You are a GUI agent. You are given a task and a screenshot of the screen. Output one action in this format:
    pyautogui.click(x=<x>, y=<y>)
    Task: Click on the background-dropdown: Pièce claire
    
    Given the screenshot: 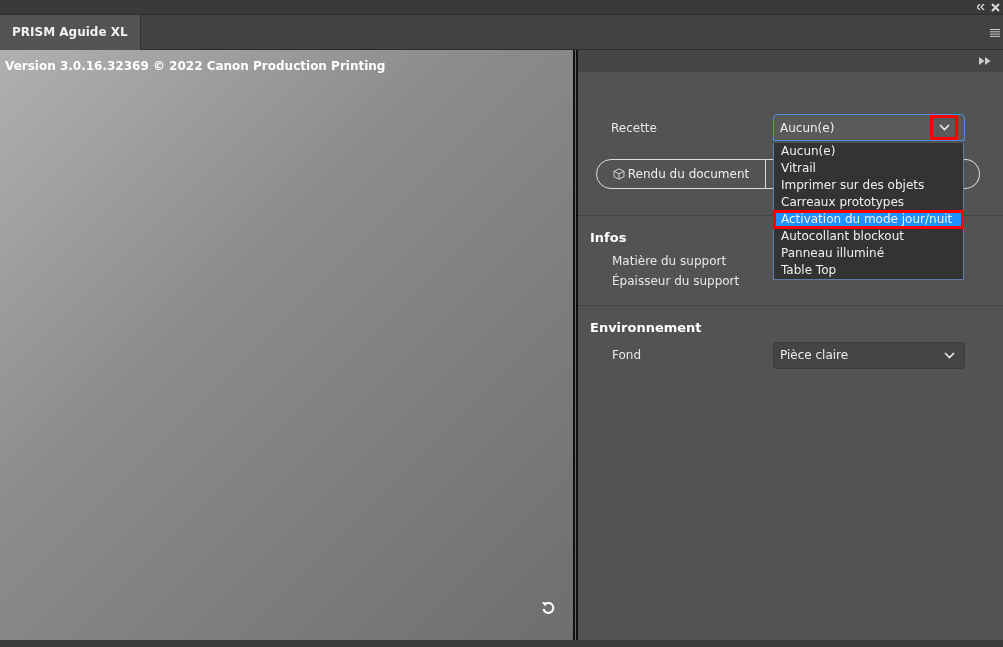 What is the action you would take?
    pyautogui.click(x=869, y=355)
    